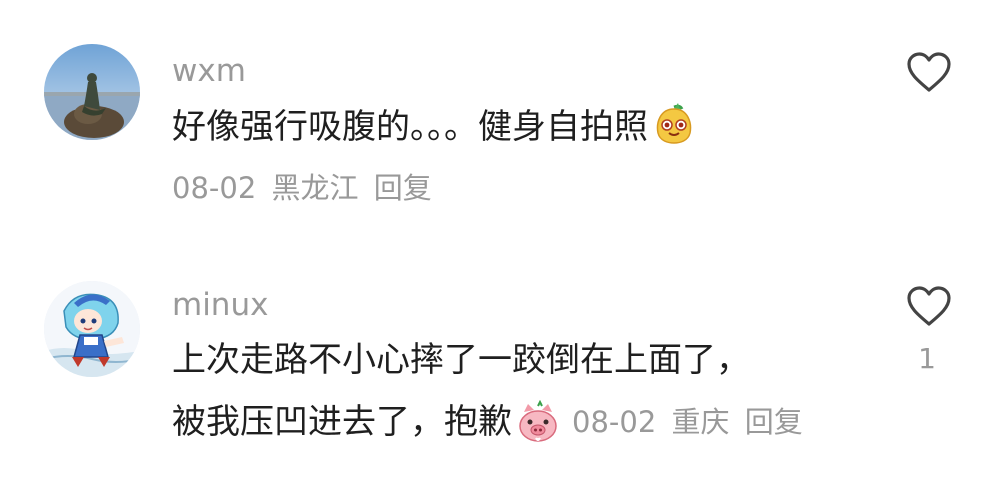  What do you see at coordinates (461, 360) in the screenshot?
I see `comment-text-line: 上次走路不小心摔了一跤倒在上面了，` at bounding box center [461, 360].